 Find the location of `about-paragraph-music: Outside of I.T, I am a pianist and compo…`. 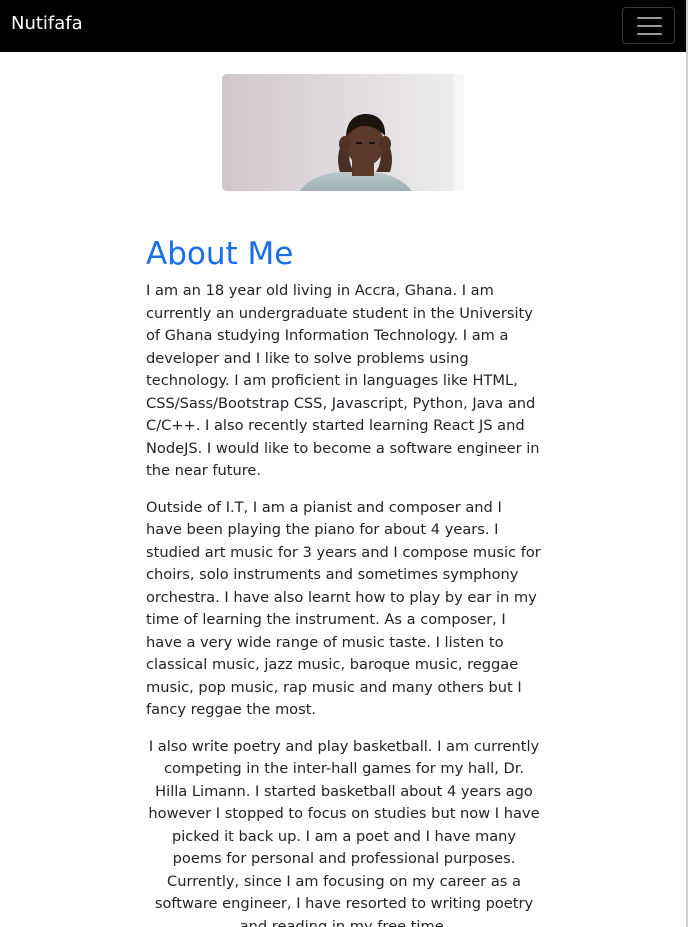

about-paragraph-music: Outside of I.T, I am a pianist and compo… is located at coordinates (343, 608).